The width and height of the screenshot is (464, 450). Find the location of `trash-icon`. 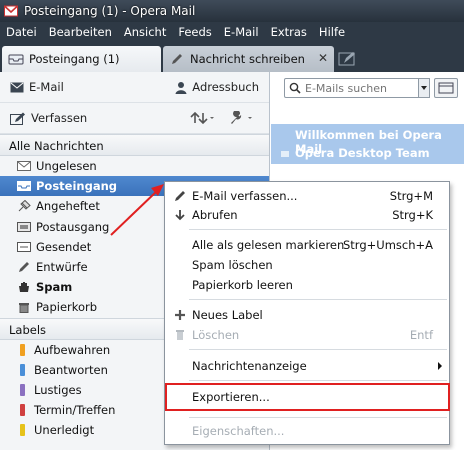

trash-icon is located at coordinates (180, 335).